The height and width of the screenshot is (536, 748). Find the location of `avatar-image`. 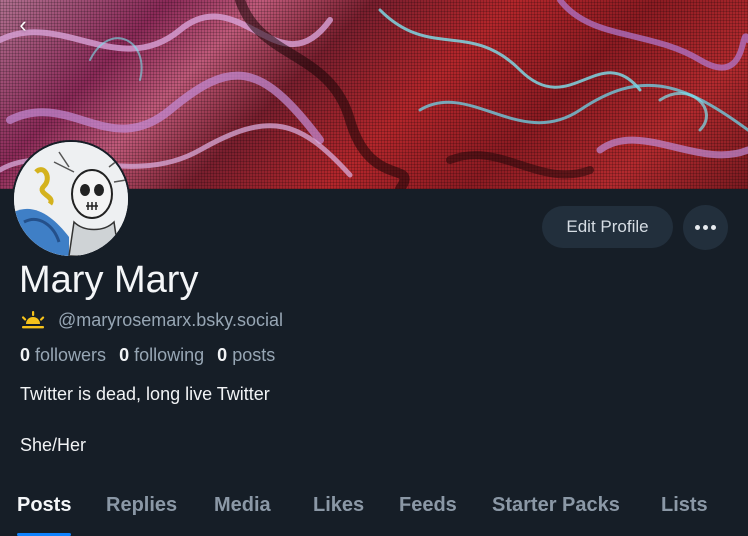

avatar-image is located at coordinates (71, 199).